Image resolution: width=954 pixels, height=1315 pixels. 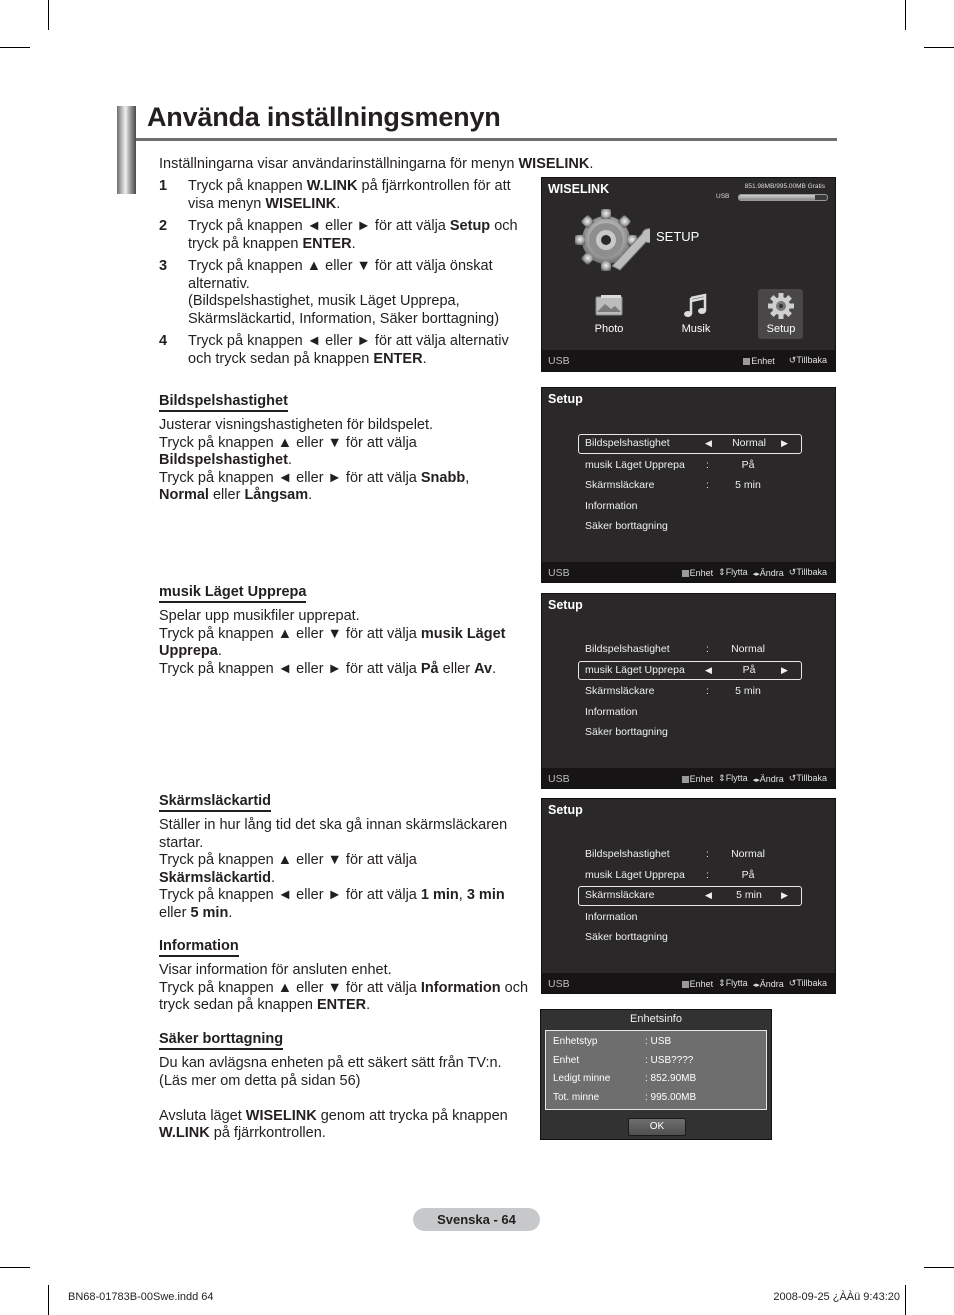 What do you see at coordinates (609, 305) in the screenshot?
I see `photo-icon` at bounding box center [609, 305].